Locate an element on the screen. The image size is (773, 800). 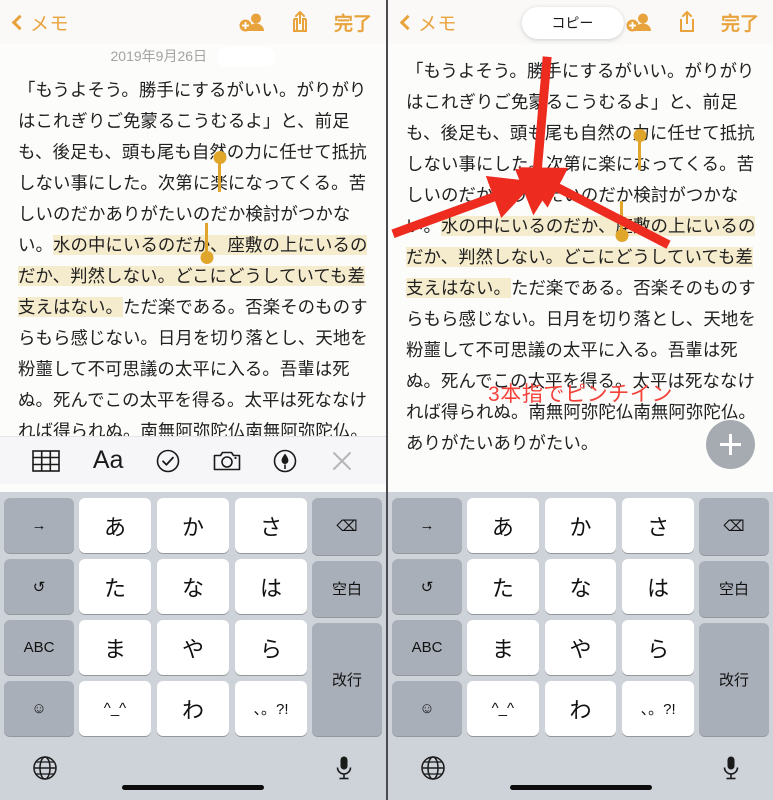
note-date: 2019年9月26日 is located at coordinates (159, 56).